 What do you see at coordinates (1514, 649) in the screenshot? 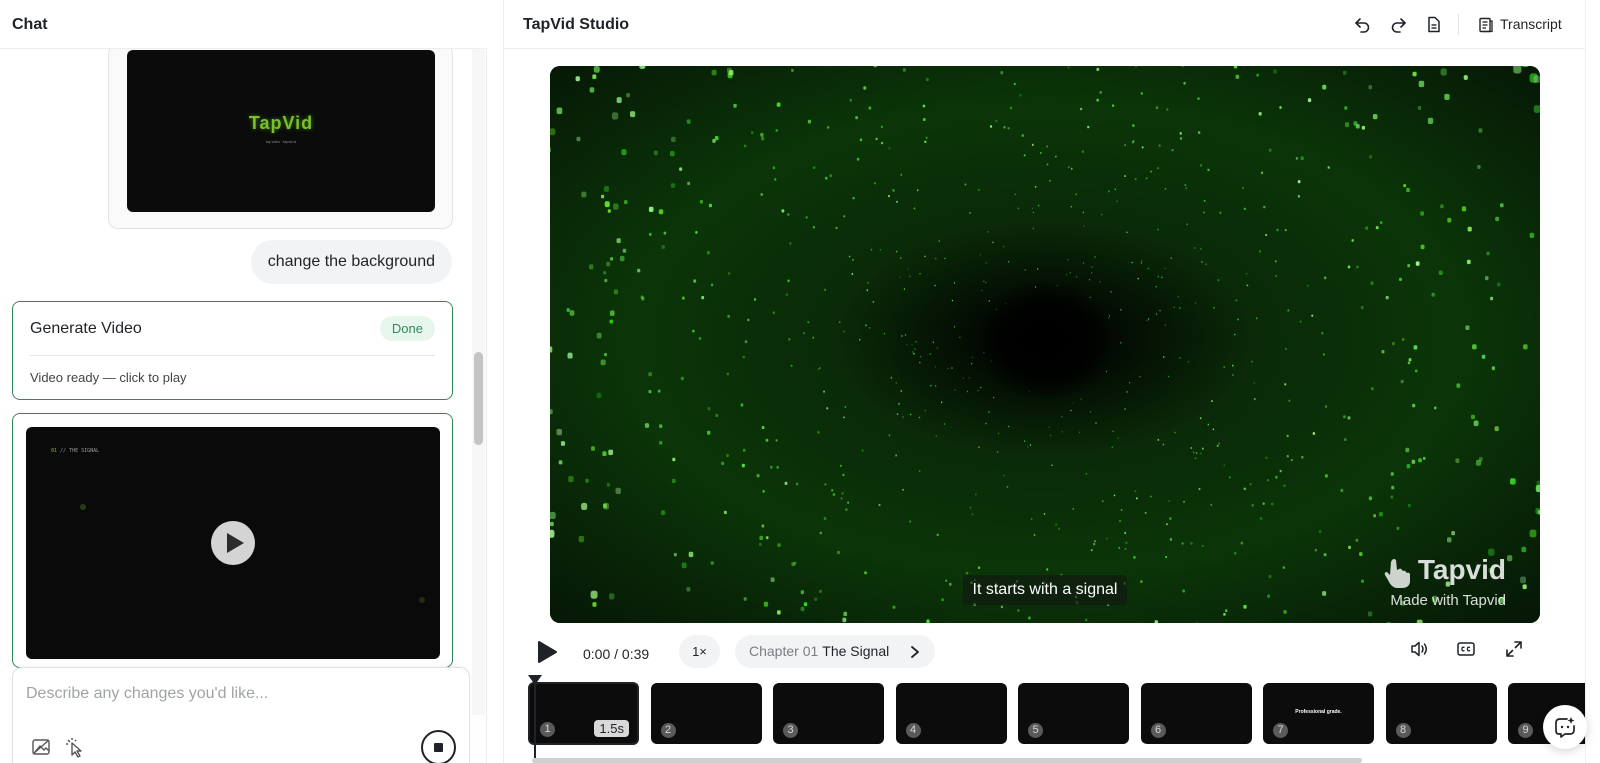
I see `fullscreen-icon` at bounding box center [1514, 649].